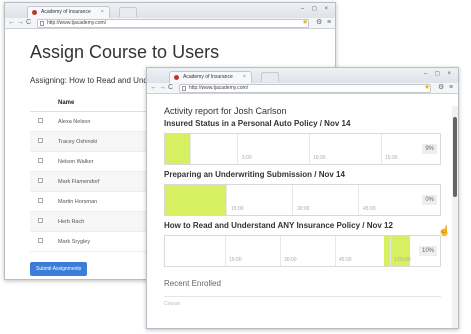 The image size is (471, 334). Describe the element at coordinates (225, 111) in the screenshot. I see `report-title: Activity report for Josh Carlson` at that location.